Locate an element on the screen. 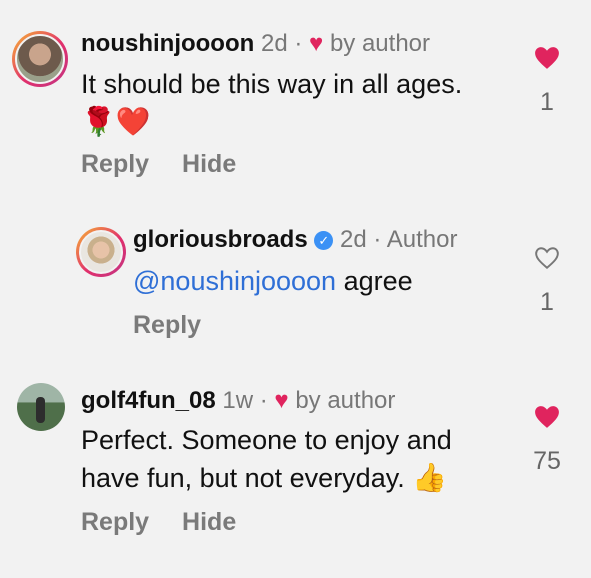  comment-meta: noushinjoooon 2d · ♥ by author is located at coordinates (255, 44).